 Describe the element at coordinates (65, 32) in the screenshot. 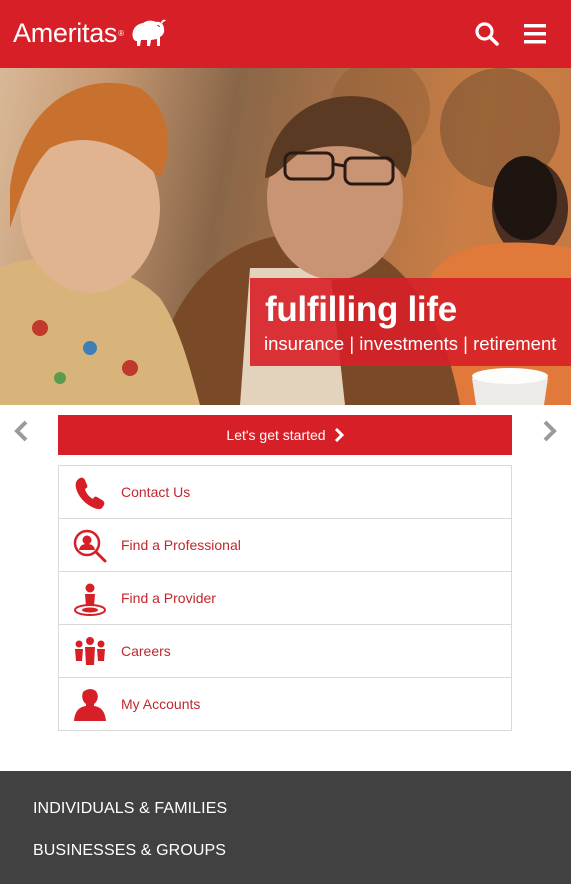

I see `logo-text: Ameritas` at that location.